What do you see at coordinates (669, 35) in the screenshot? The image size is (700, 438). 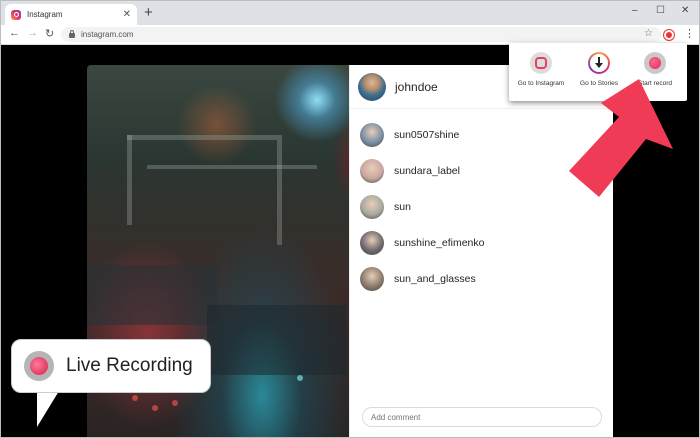 I see `record-extension-icon` at bounding box center [669, 35].